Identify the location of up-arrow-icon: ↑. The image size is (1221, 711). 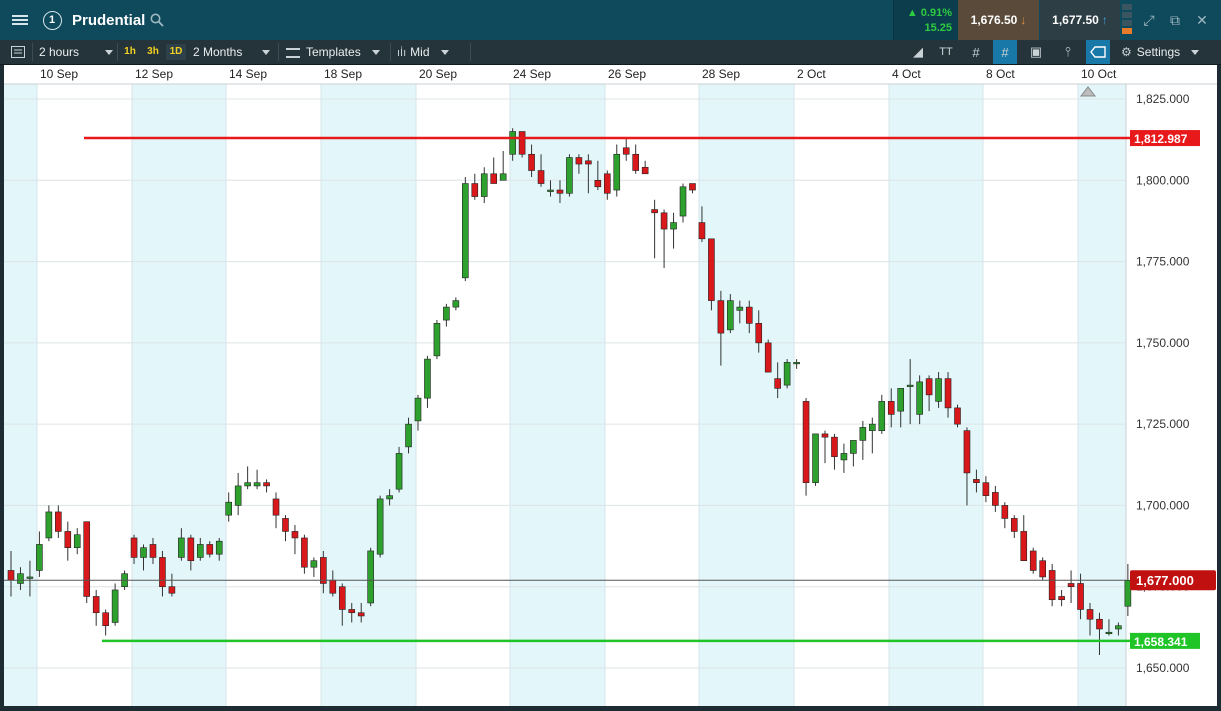
(1104, 20).